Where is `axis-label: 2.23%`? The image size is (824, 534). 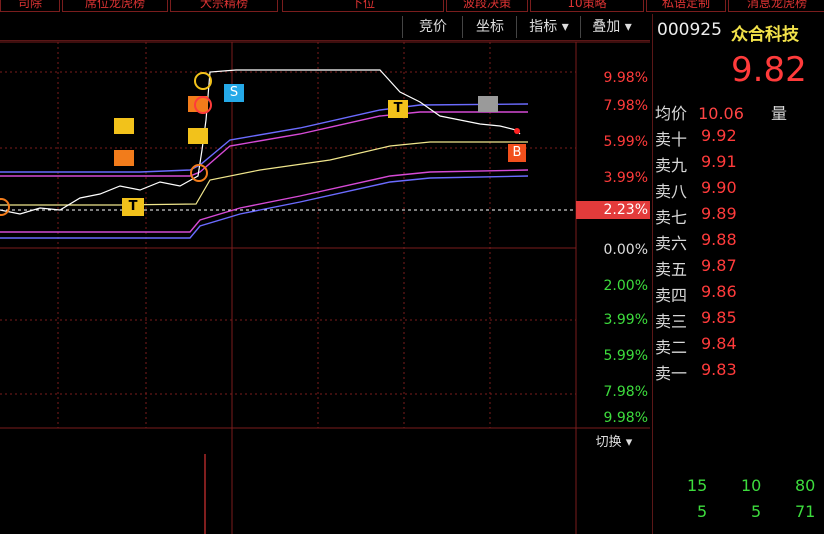
axis-label: 2.23% is located at coordinates (625, 210).